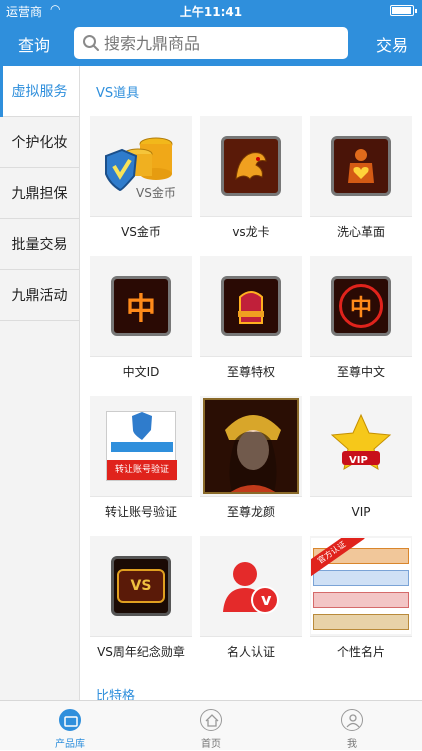 The height and width of the screenshot is (751, 422). What do you see at coordinates (361, 166) in the screenshot?
I see `heart-warrior-icon` at bounding box center [361, 166].